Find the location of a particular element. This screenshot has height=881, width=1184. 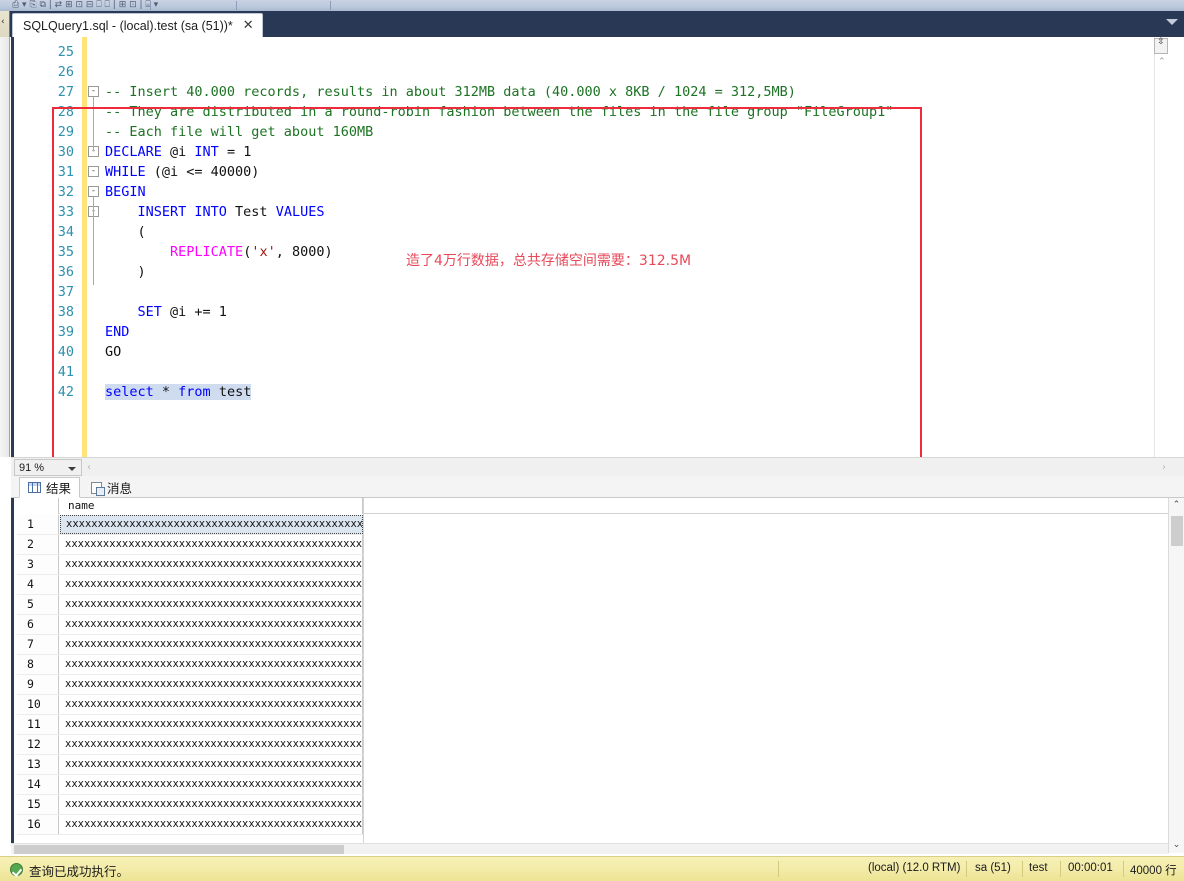

code-token: ( is located at coordinates (125, 232).